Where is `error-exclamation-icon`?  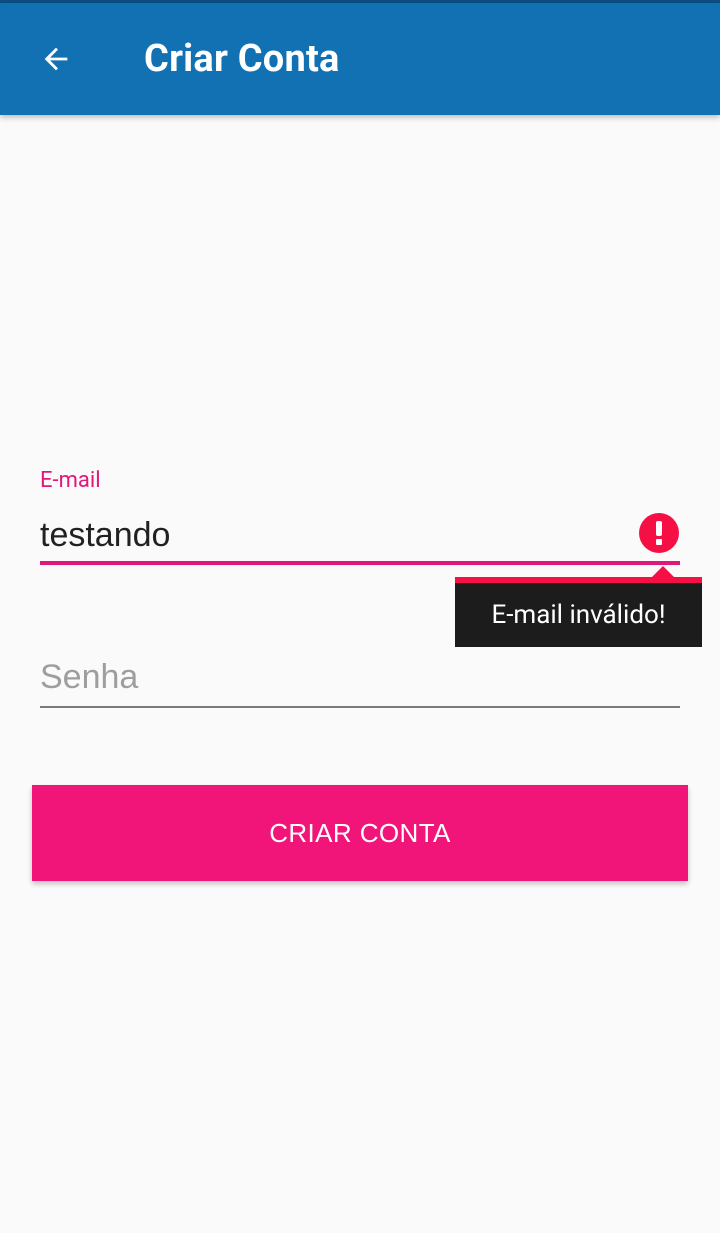
error-exclamation-icon is located at coordinates (659, 533).